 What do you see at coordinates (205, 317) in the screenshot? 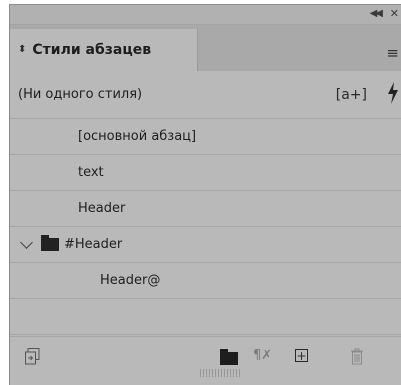
I see `empty-row` at bounding box center [205, 317].